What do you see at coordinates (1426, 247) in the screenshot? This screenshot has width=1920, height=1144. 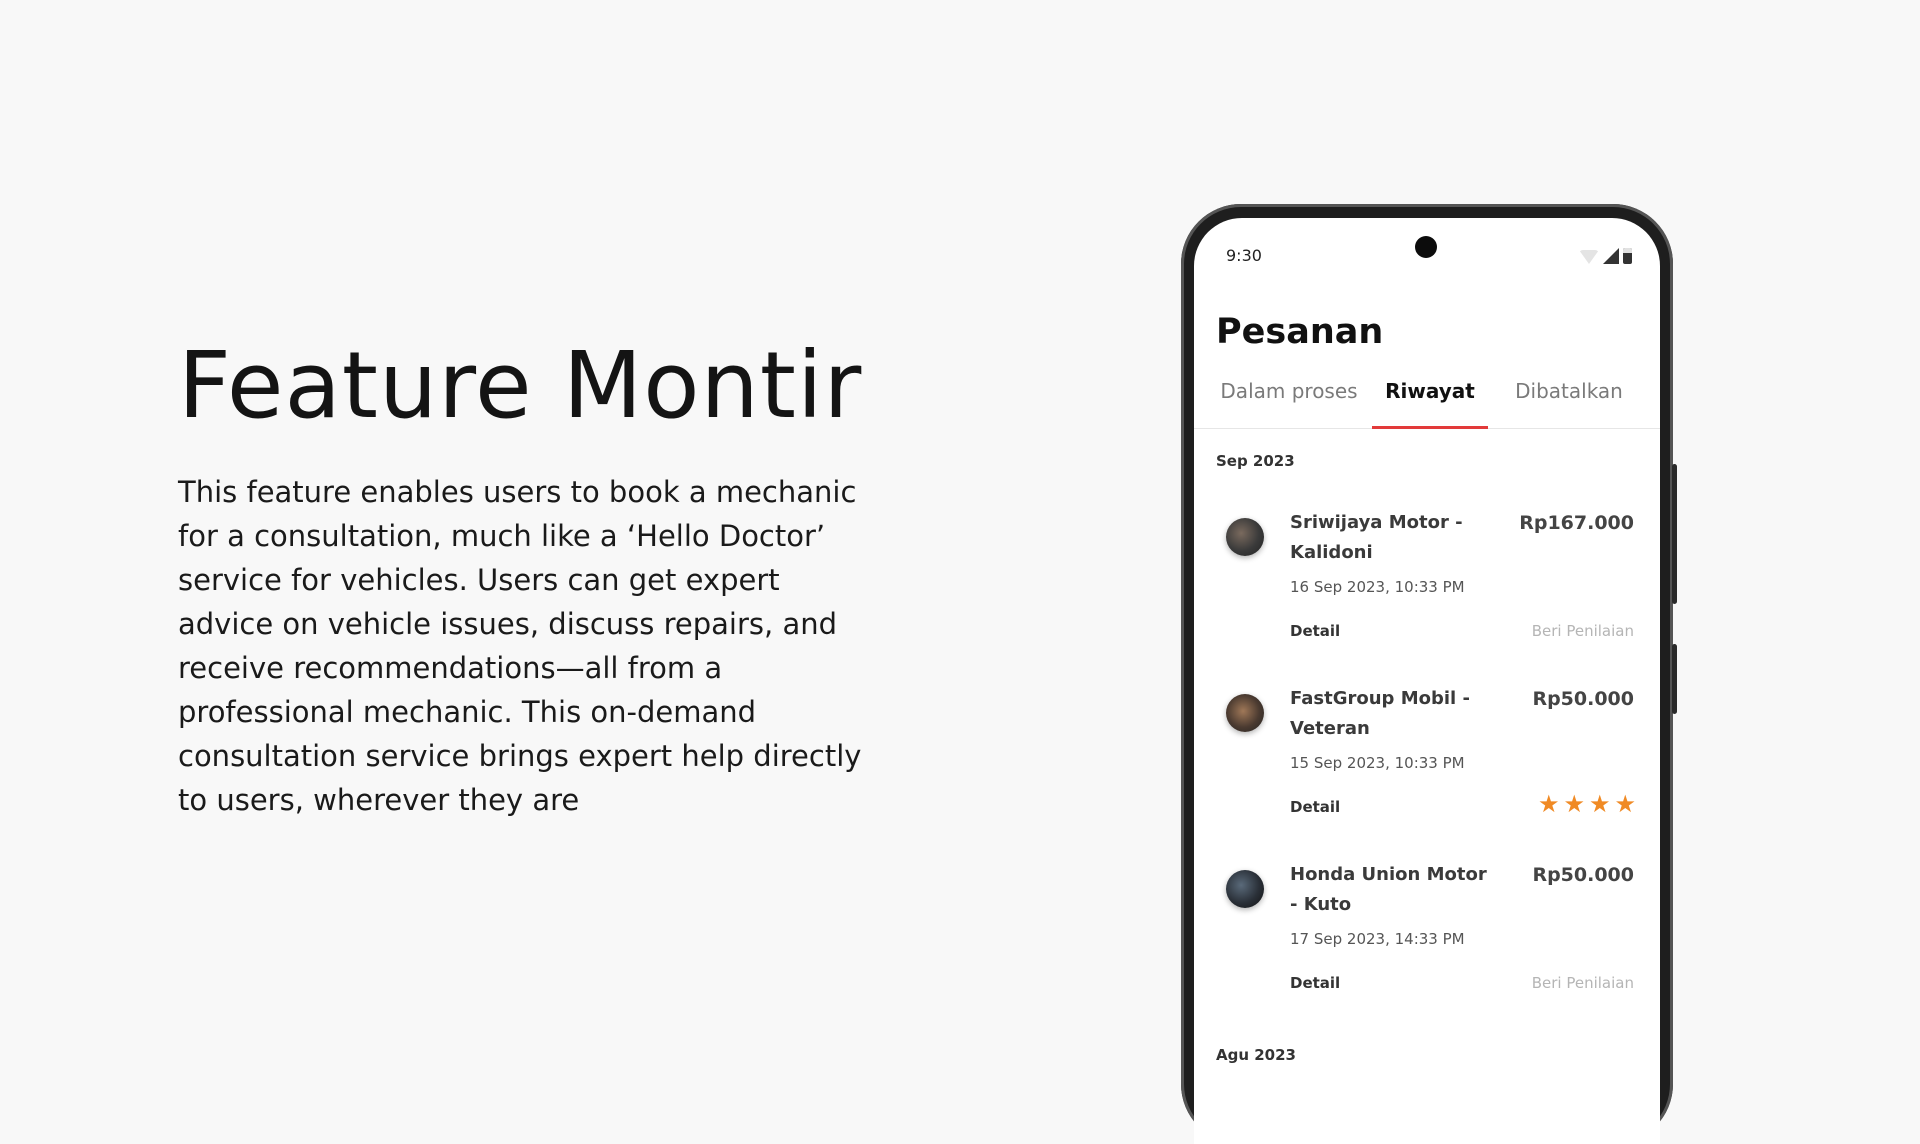 I see `front-camera` at bounding box center [1426, 247].